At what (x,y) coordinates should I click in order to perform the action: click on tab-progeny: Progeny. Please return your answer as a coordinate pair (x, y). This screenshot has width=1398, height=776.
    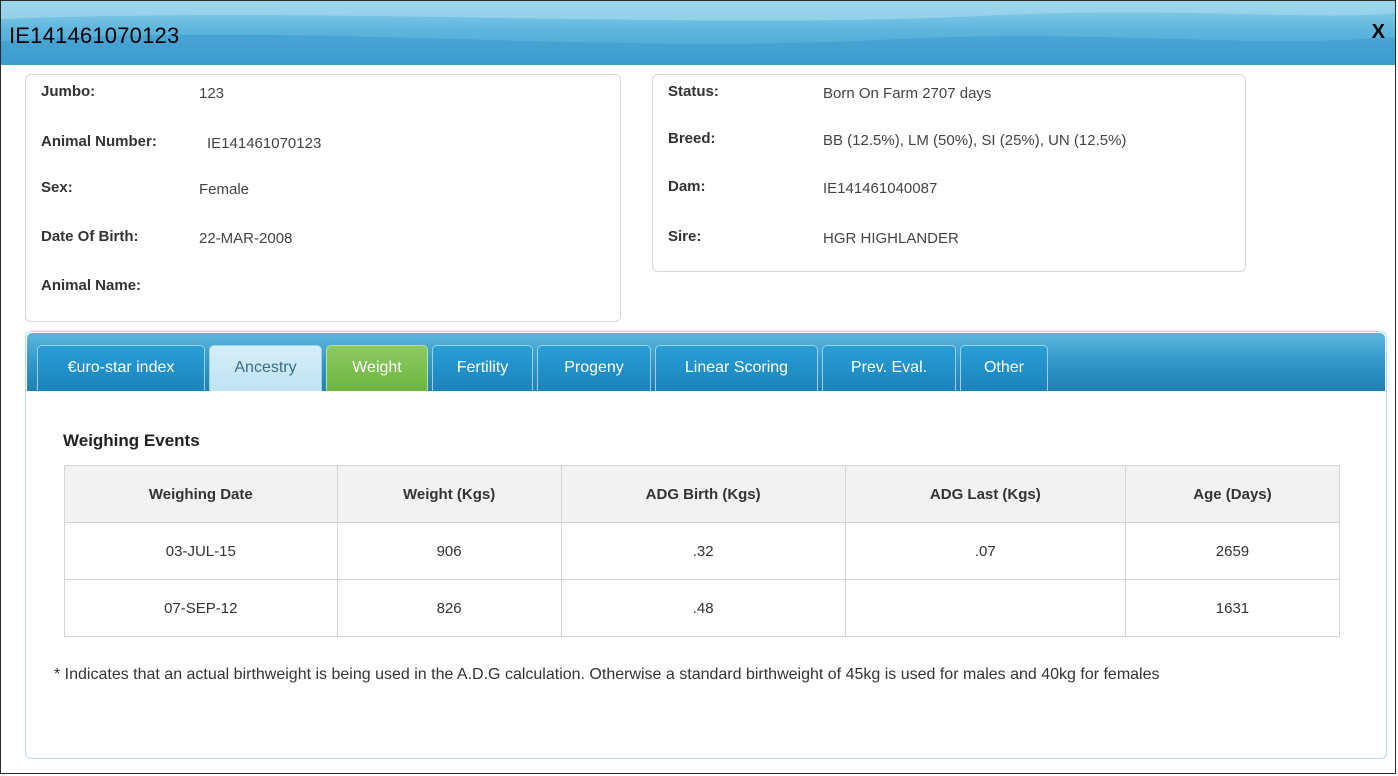
    Looking at the image, I should click on (594, 368).